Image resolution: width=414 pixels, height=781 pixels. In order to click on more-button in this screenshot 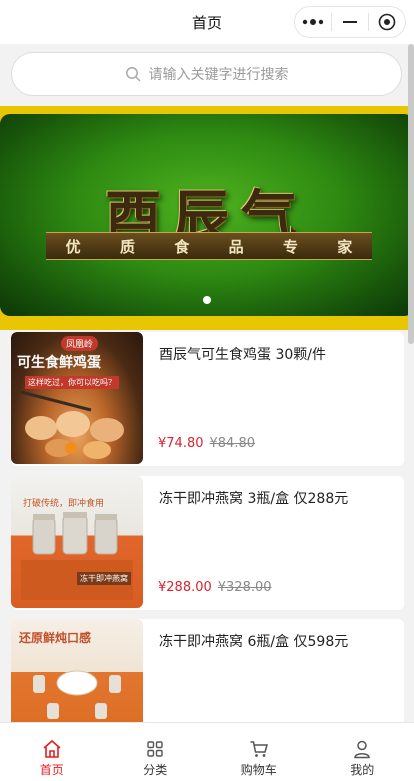, I will do `click(313, 22)`.